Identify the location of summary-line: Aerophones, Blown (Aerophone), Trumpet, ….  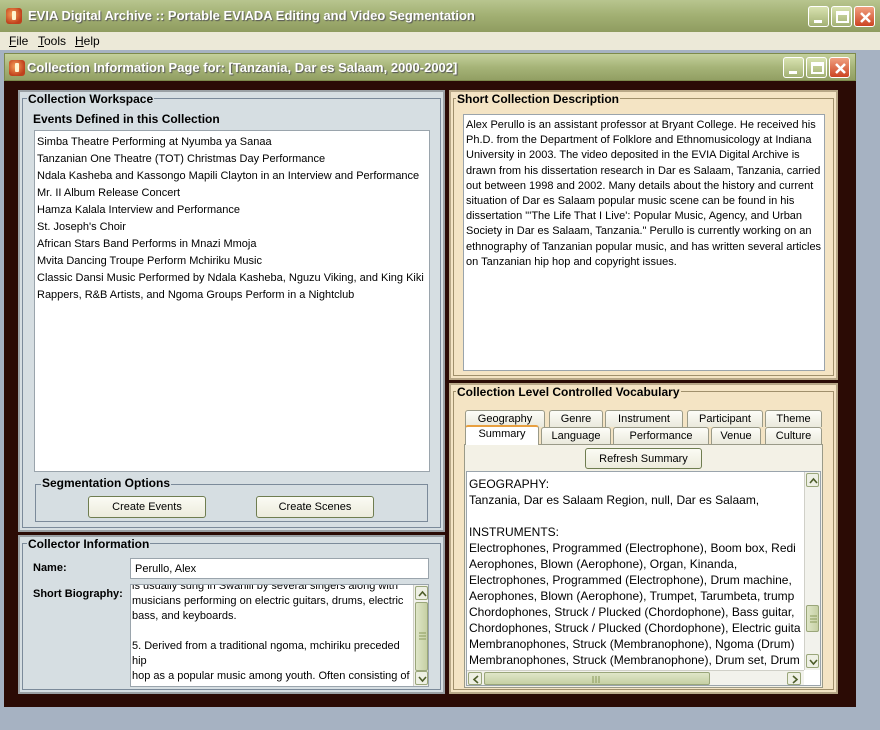
(632, 596).